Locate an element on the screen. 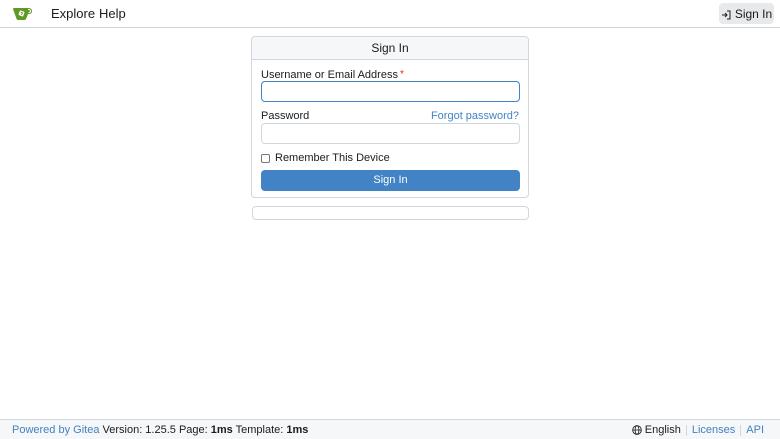 This screenshot has width=780, height=439. signin-submit-button: Sign In is located at coordinates (390, 180).